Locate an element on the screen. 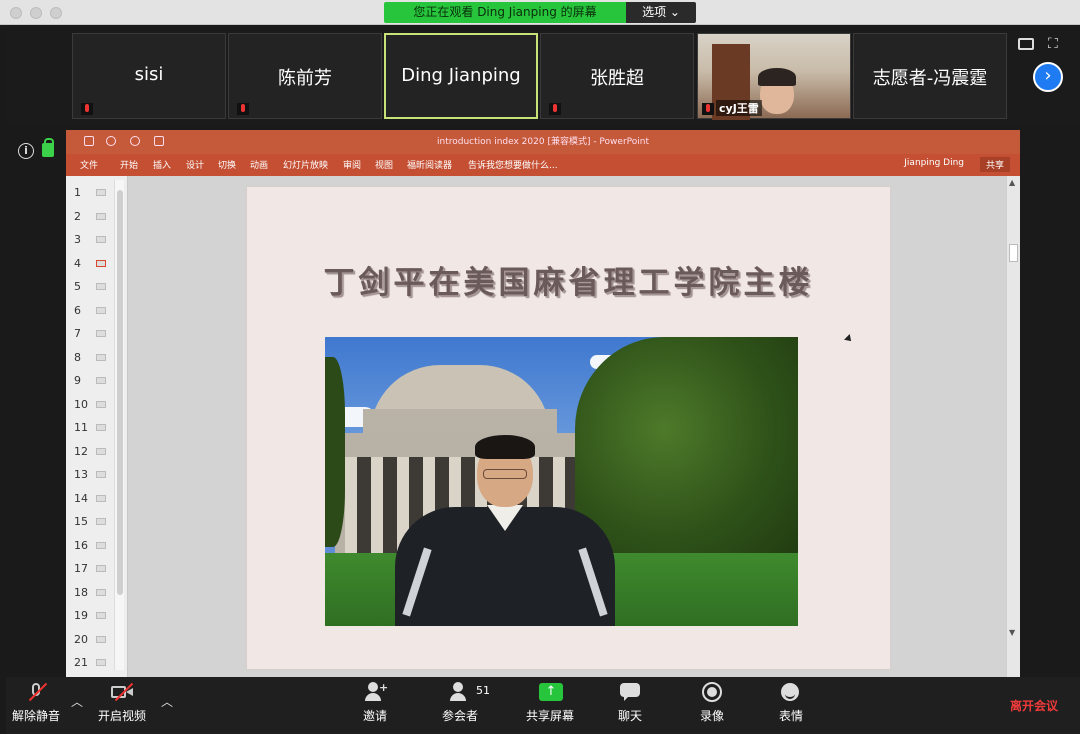 Image resolution: width=1080 pixels, height=734 pixels. tab-file: 文件 is located at coordinates (89, 164).